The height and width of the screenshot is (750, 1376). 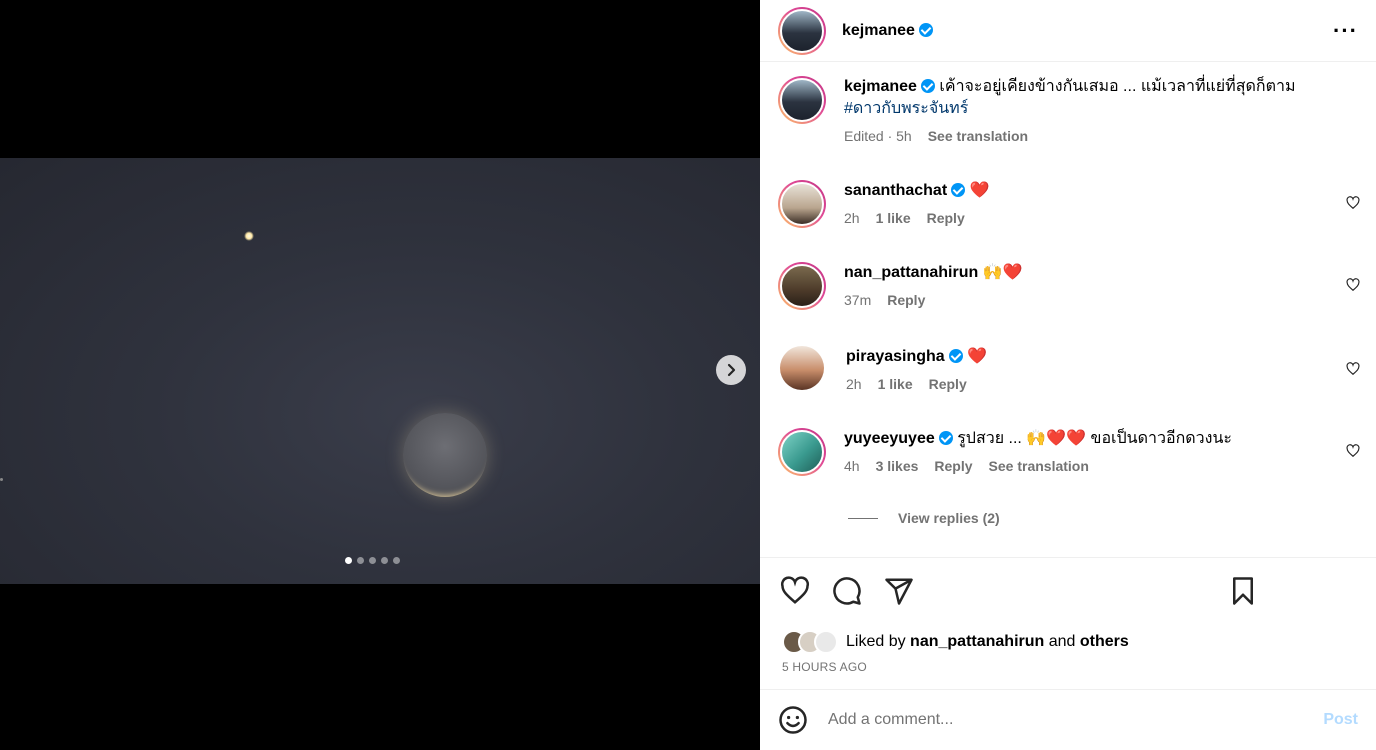 What do you see at coordinates (889, 438) in the screenshot?
I see `comment-username: yuyeeyuyee` at bounding box center [889, 438].